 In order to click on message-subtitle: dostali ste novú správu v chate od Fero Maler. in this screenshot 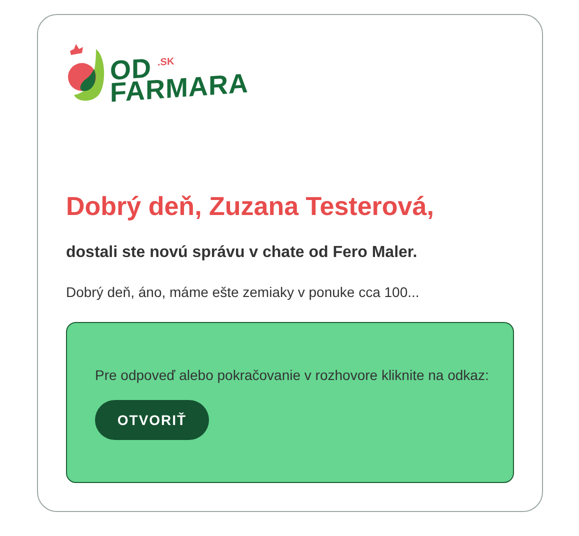, I will do `click(242, 253)`.